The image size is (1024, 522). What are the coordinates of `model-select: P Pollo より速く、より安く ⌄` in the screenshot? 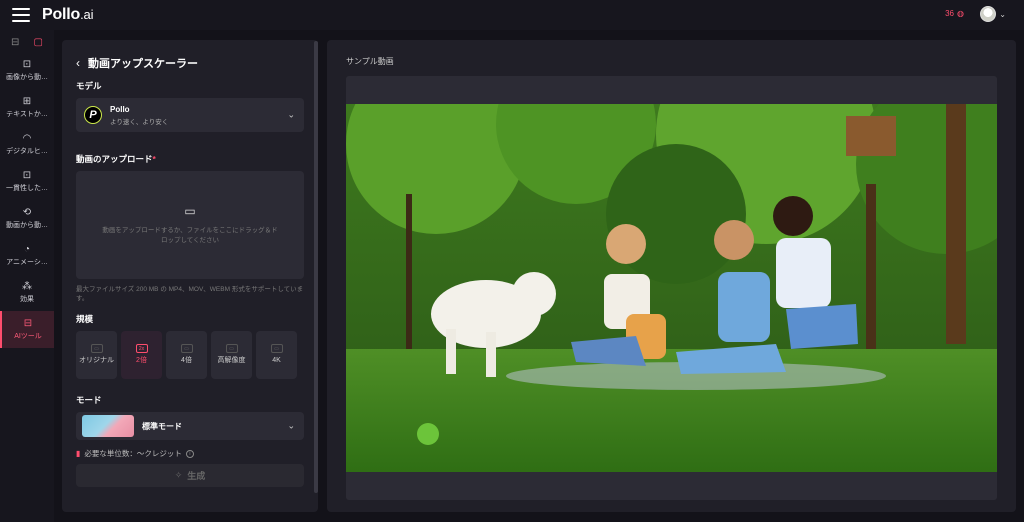 It's located at (190, 115).